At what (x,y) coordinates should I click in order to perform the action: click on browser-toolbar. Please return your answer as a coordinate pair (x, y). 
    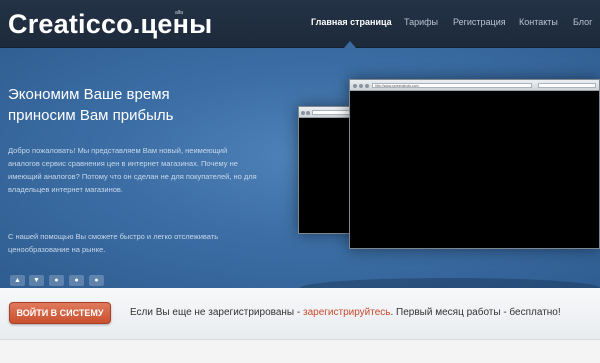
    Looking at the image, I should click on (326, 112).